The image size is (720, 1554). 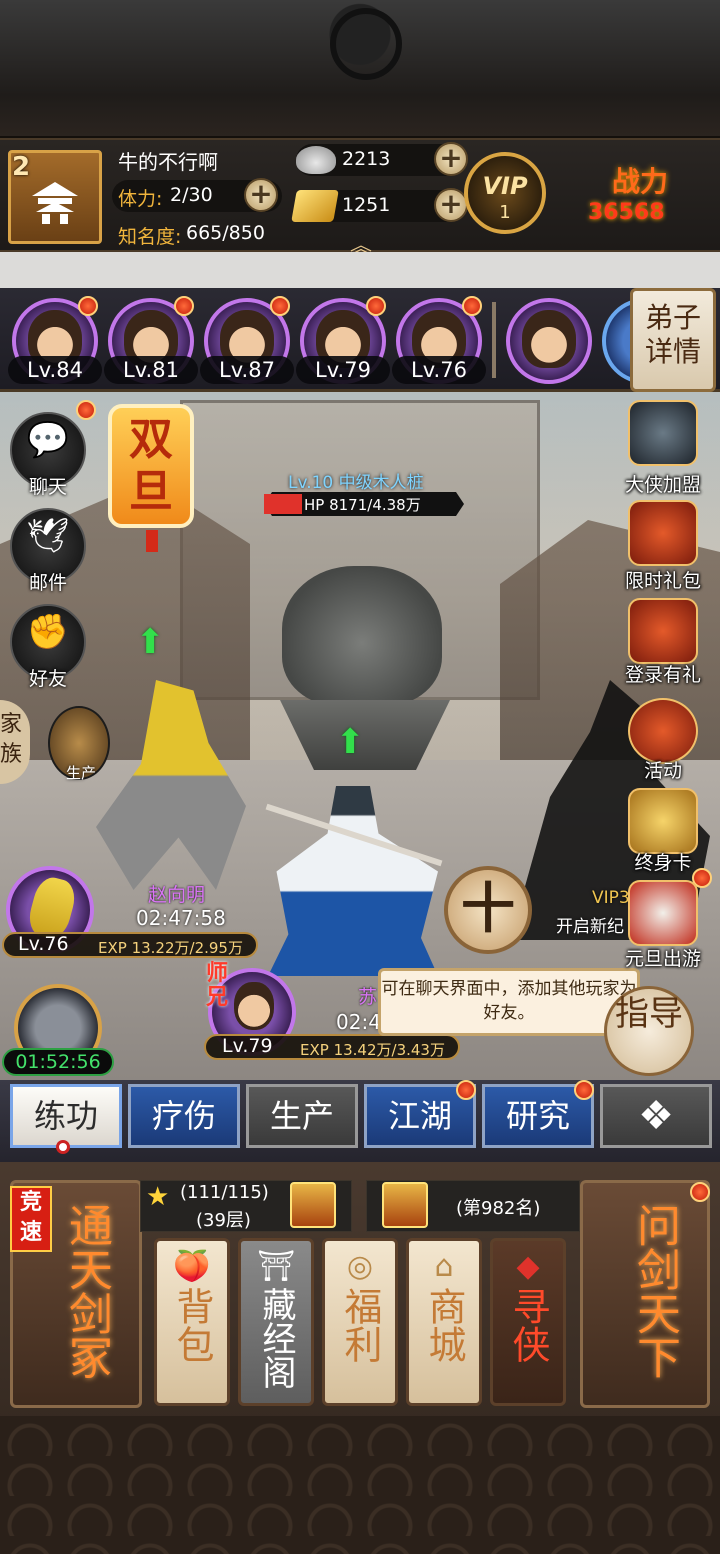 I want to click on clan-label: 家族, so click(x=11, y=739).